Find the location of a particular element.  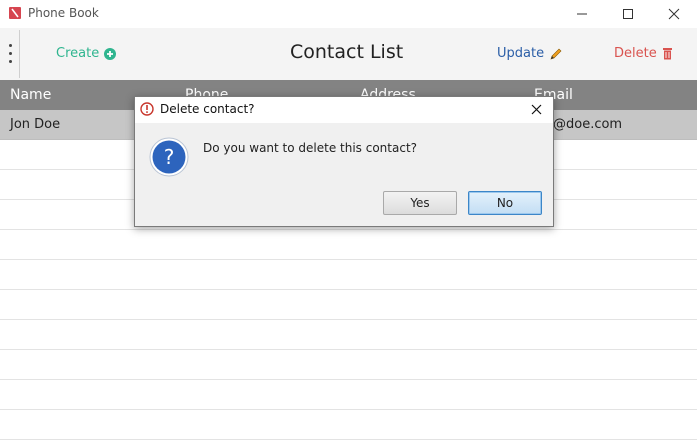

dialog-titlebar: Delete contact? is located at coordinates (344, 110).